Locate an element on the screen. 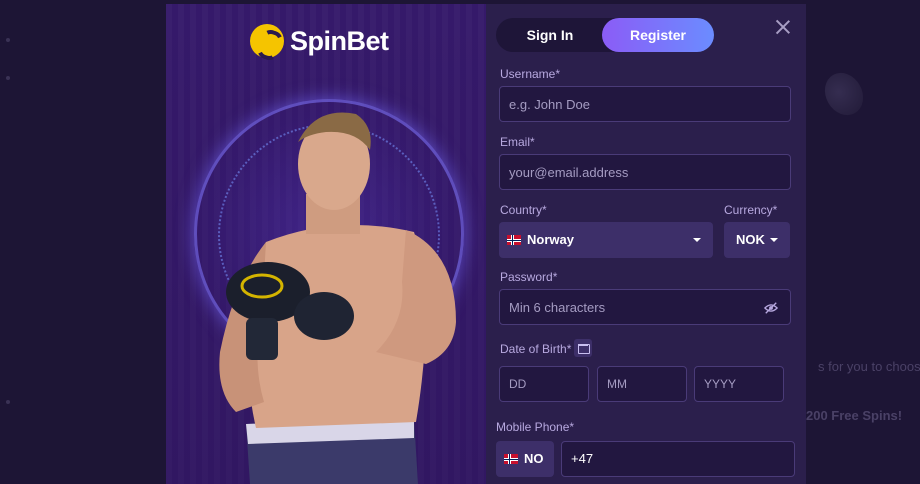  email-field is located at coordinates (645, 172).